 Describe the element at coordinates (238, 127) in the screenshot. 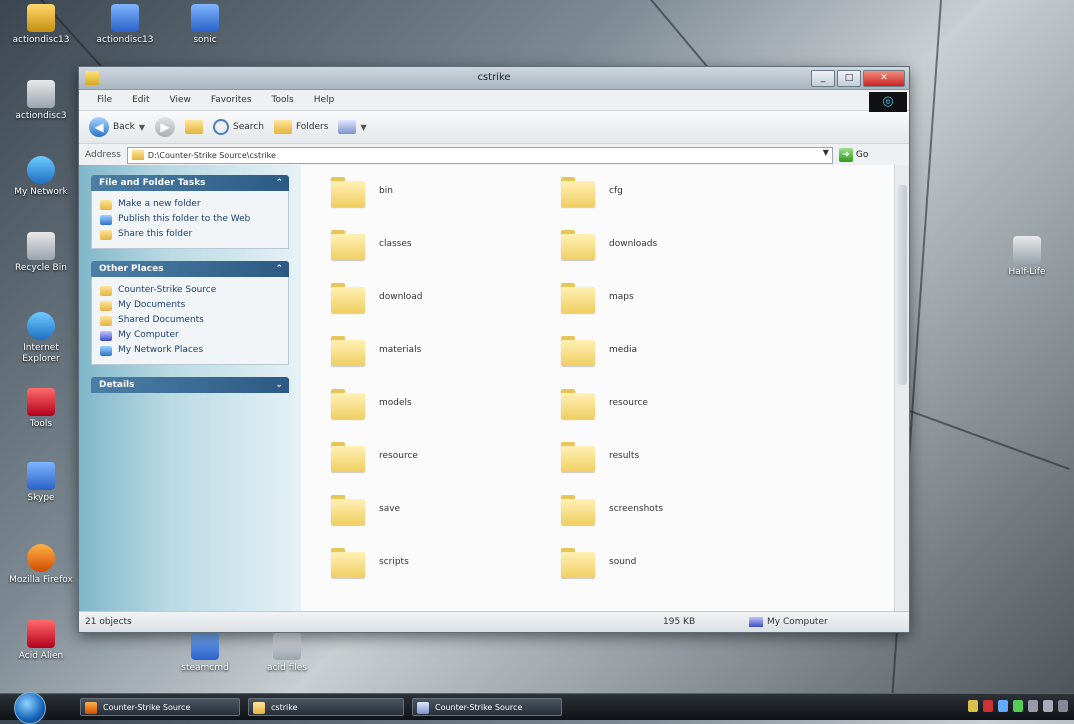

I see `search-button: Search` at that location.